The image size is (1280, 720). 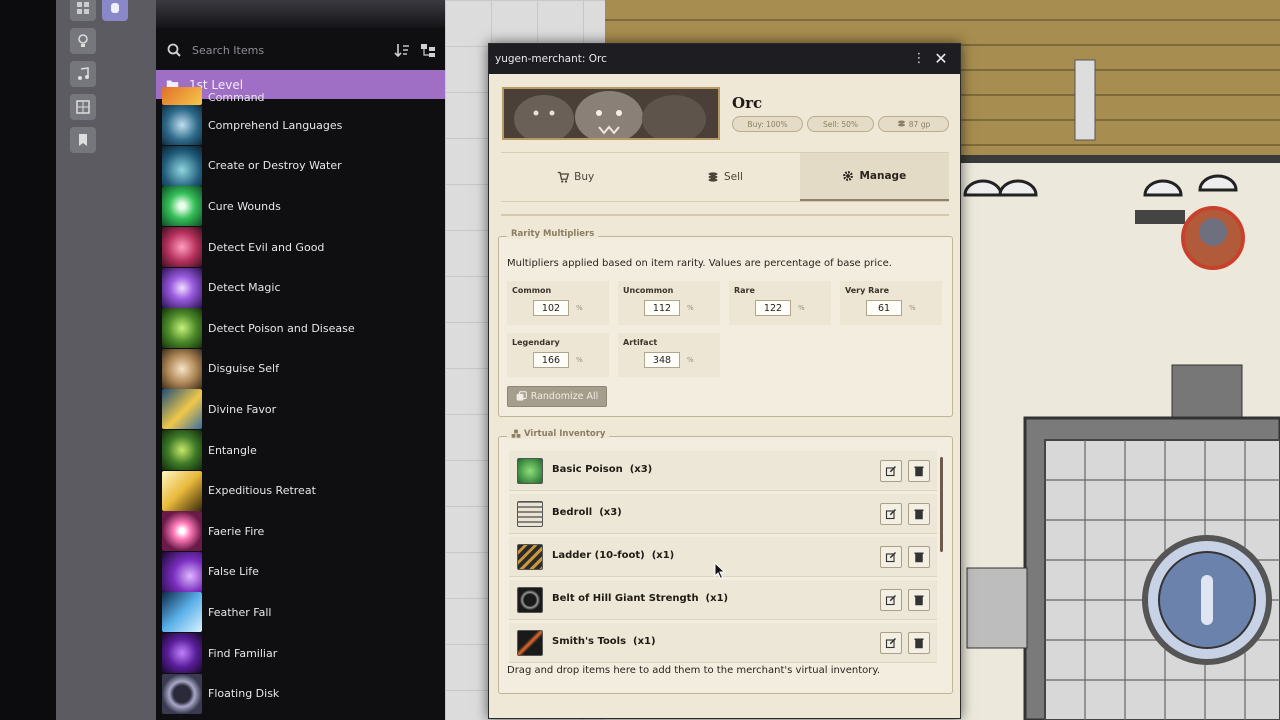 I want to click on search-input, so click(x=287, y=50).